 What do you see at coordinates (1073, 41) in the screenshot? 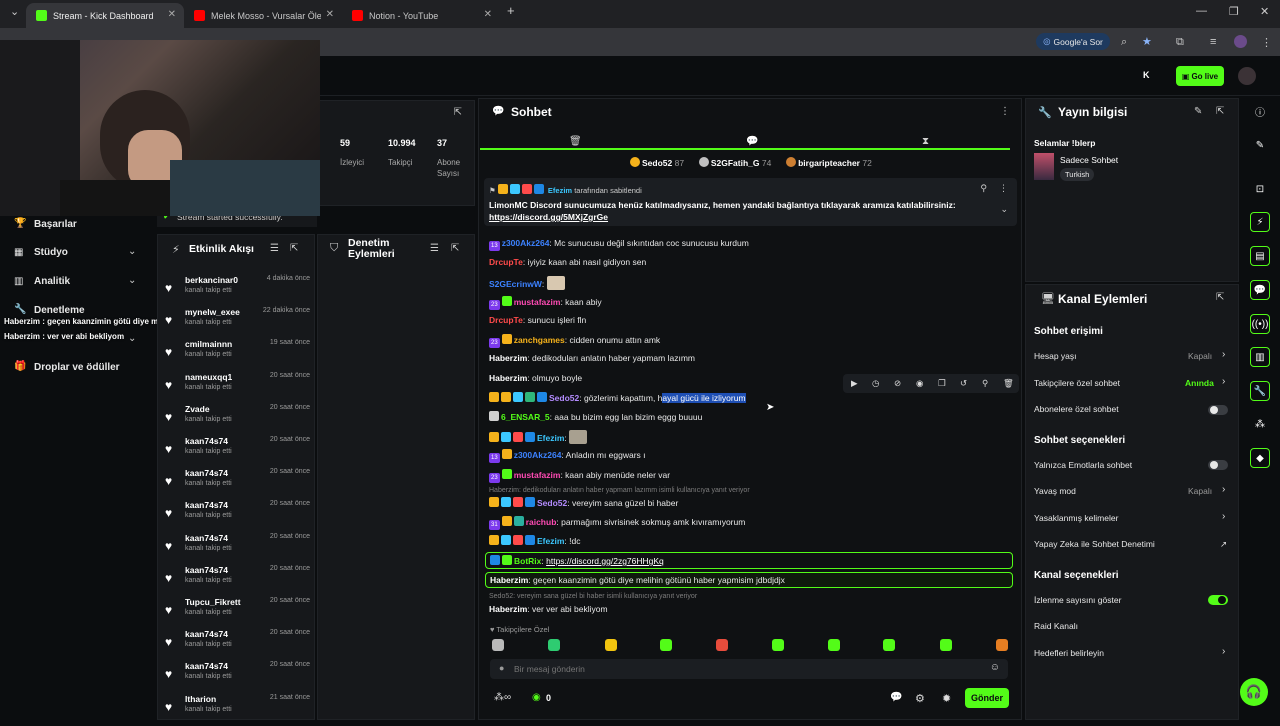
I see `google-ask-button: ◎ Google'a Sor` at bounding box center [1073, 41].